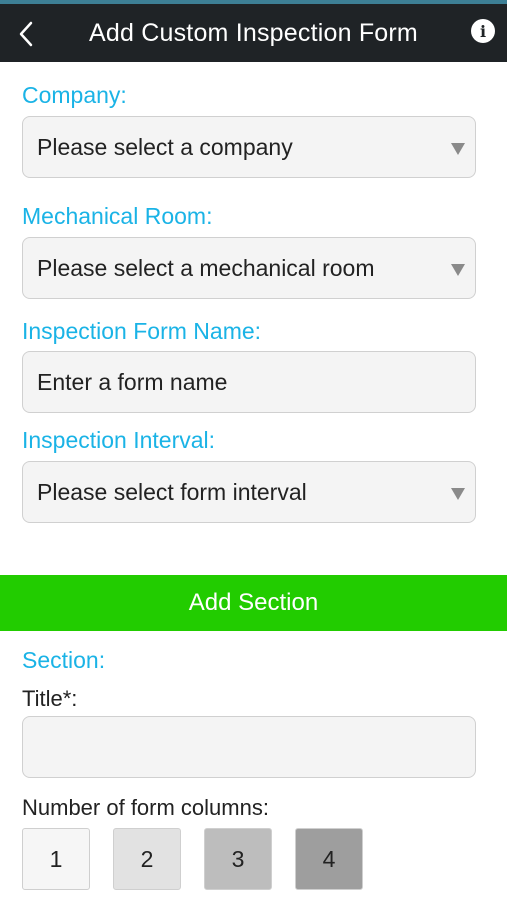 Image resolution: width=507 pixels, height=900 pixels. I want to click on info-button: i, so click(483, 31).